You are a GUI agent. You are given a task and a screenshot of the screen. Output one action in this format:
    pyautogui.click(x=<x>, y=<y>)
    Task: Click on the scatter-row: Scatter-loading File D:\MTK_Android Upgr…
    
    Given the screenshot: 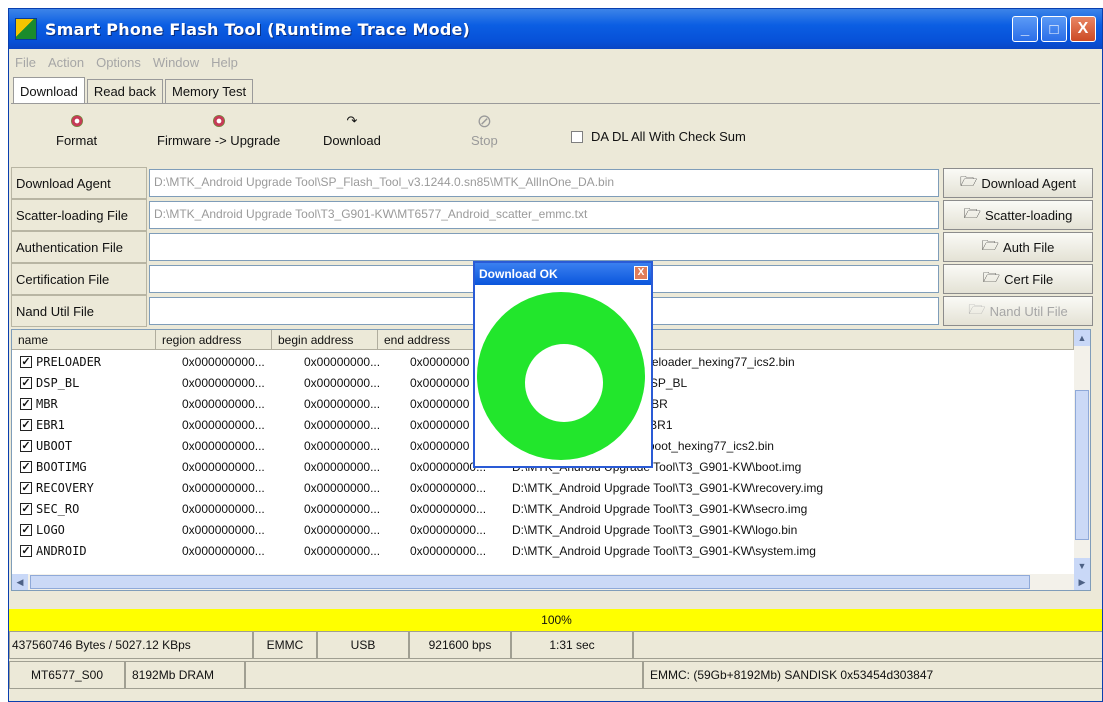 What is the action you would take?
    pyautogui.click(x=555, y=215)
    